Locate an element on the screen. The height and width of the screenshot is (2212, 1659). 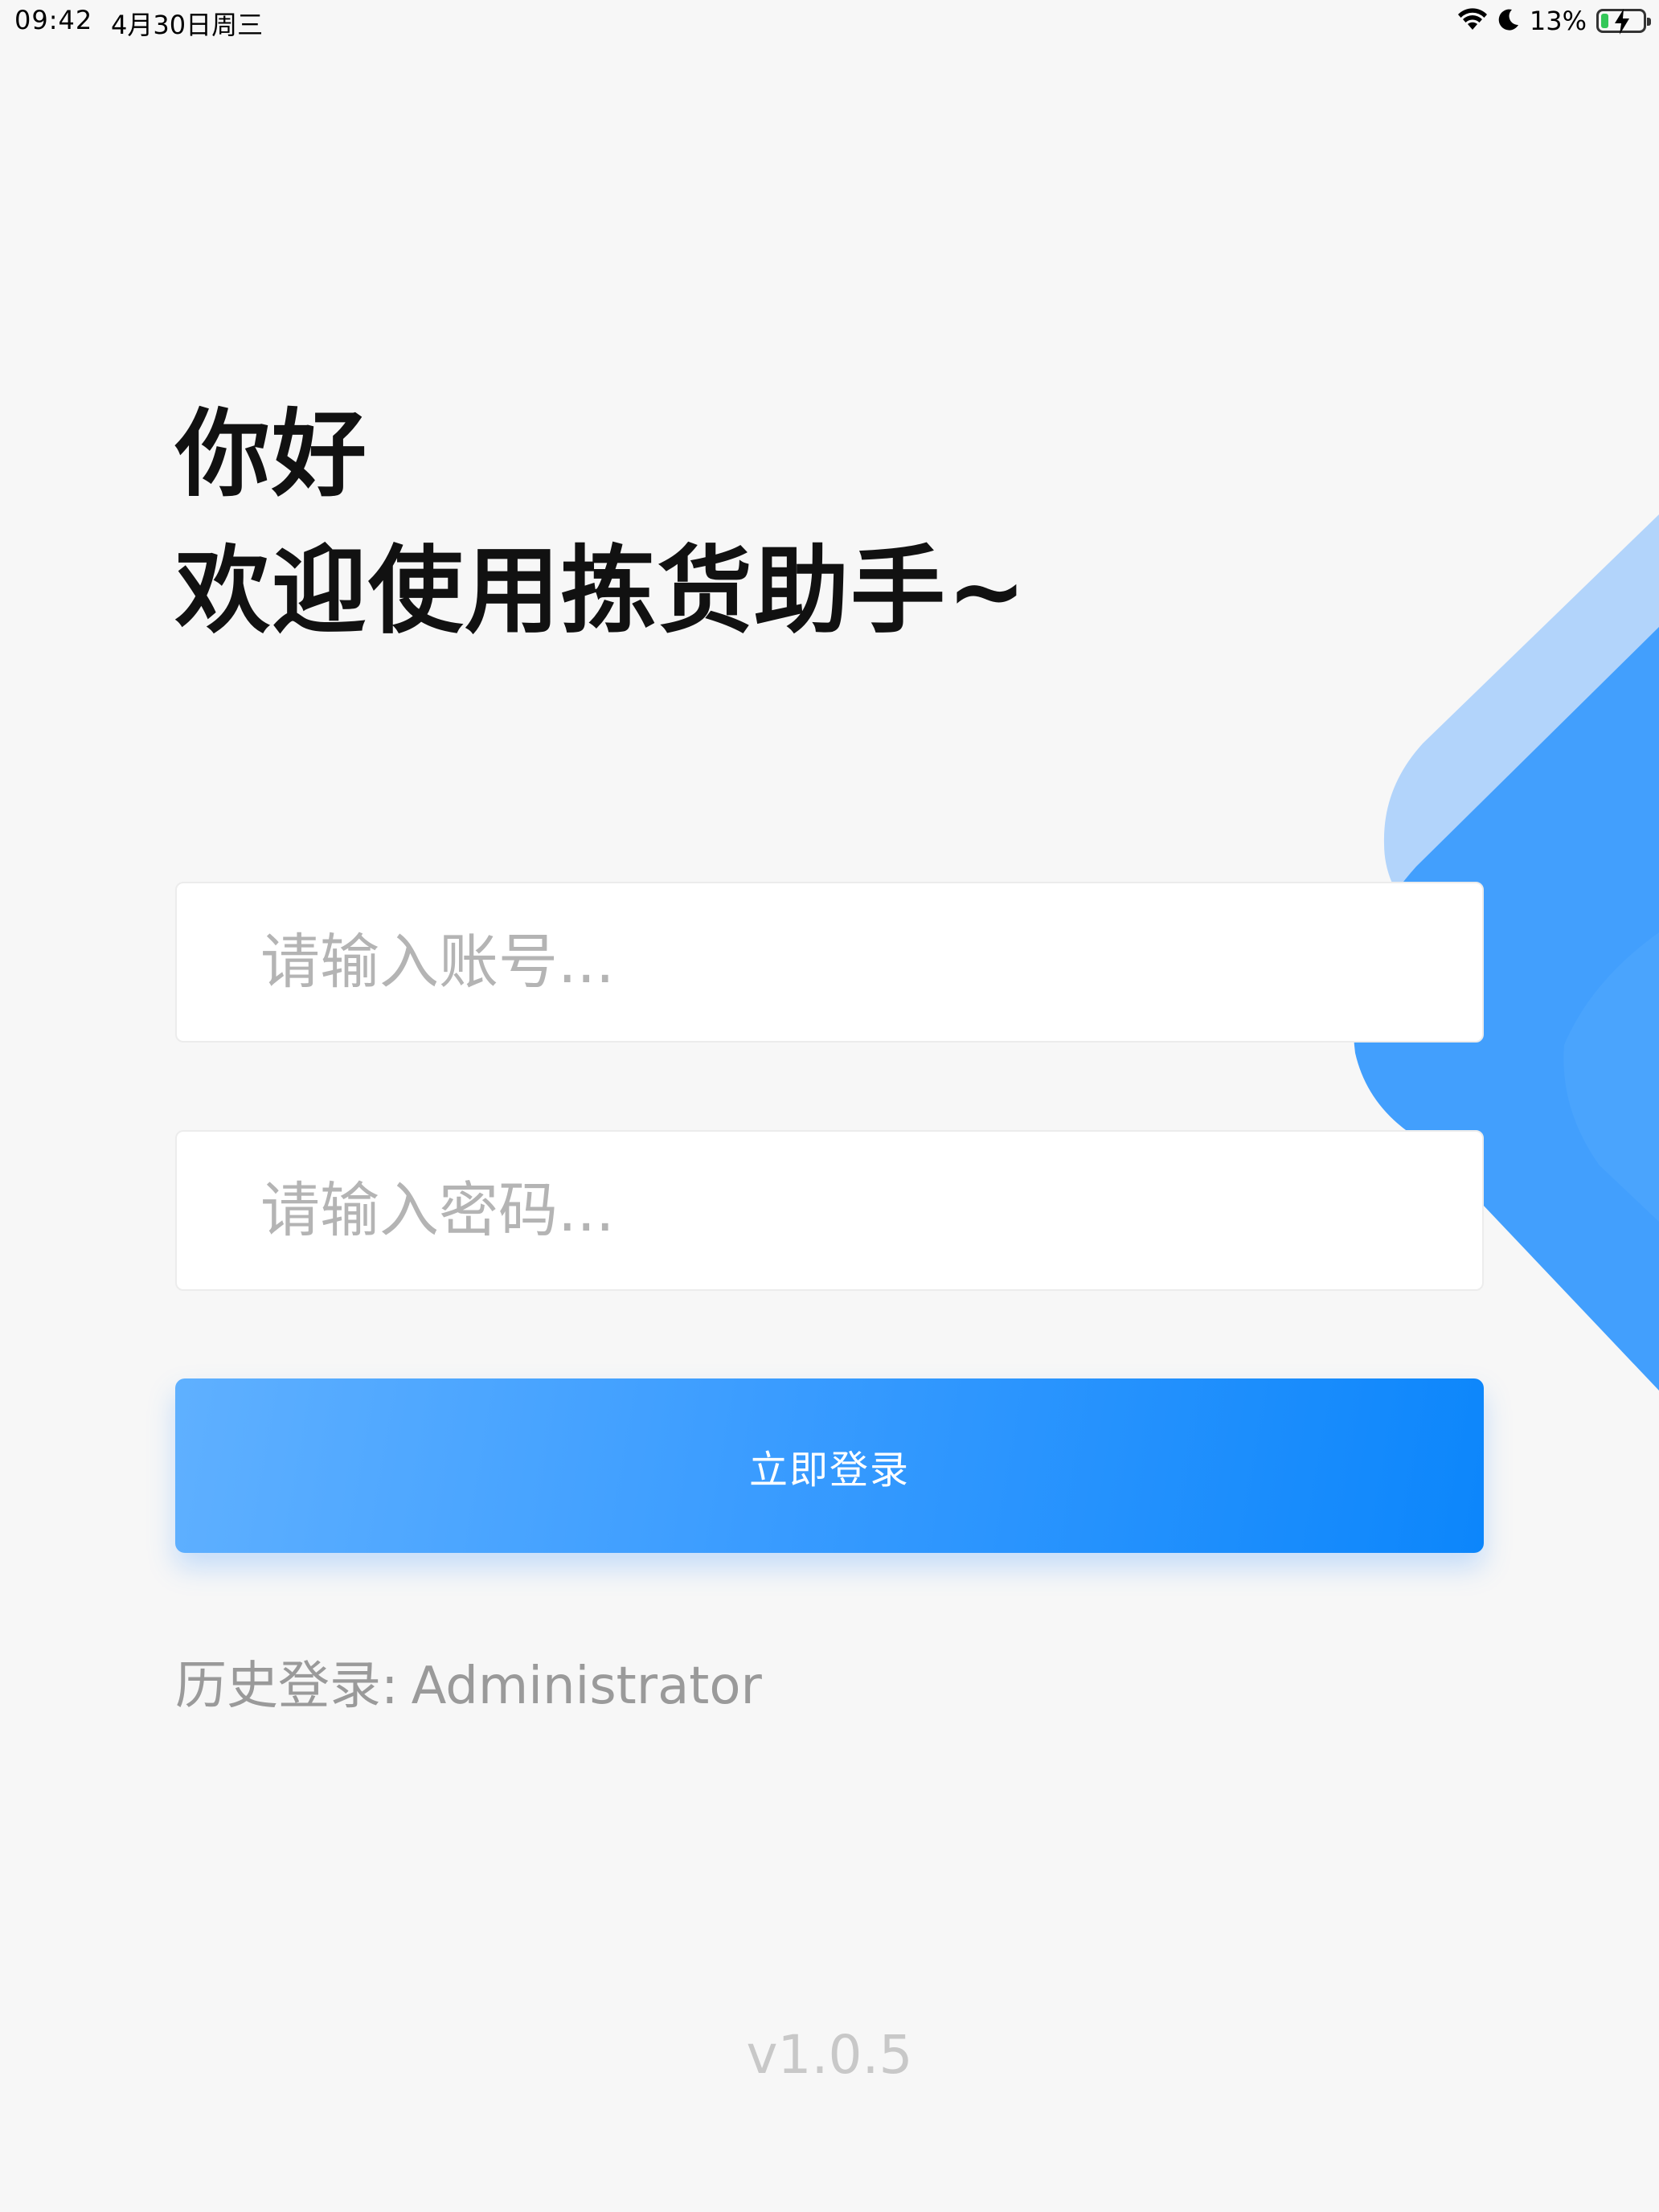
history-label: 历史登录: is located at coordinates (287, 1686).